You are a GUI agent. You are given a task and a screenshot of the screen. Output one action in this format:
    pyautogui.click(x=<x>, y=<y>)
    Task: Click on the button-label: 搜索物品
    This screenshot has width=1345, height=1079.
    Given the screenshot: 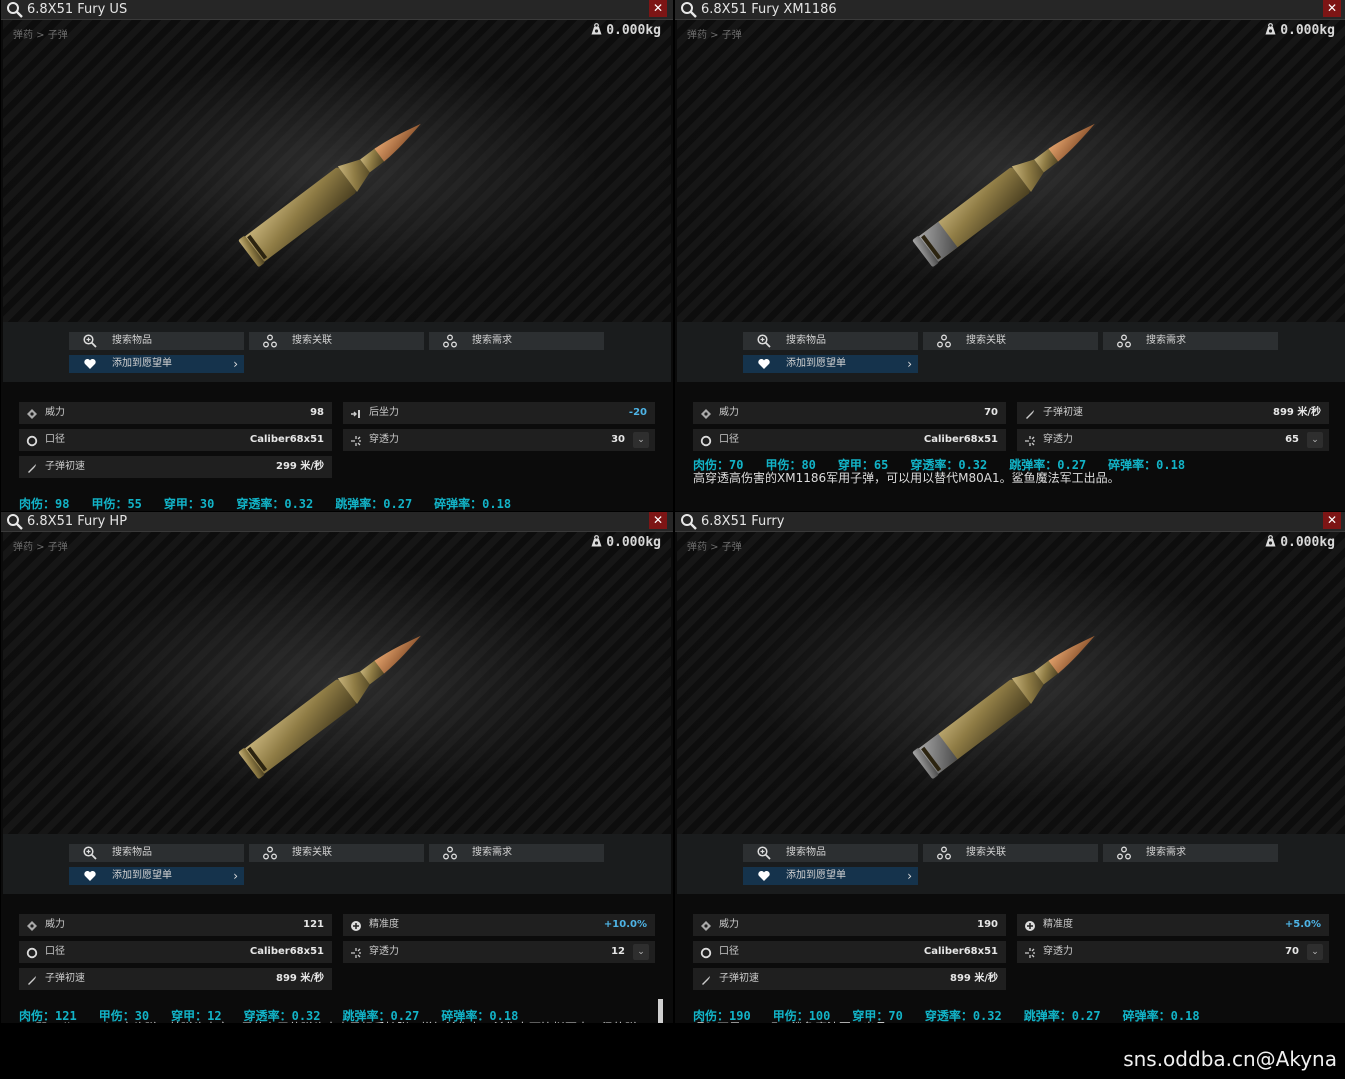 What is the action you would take?
    pyautogui.click(x=806, y=852)
    